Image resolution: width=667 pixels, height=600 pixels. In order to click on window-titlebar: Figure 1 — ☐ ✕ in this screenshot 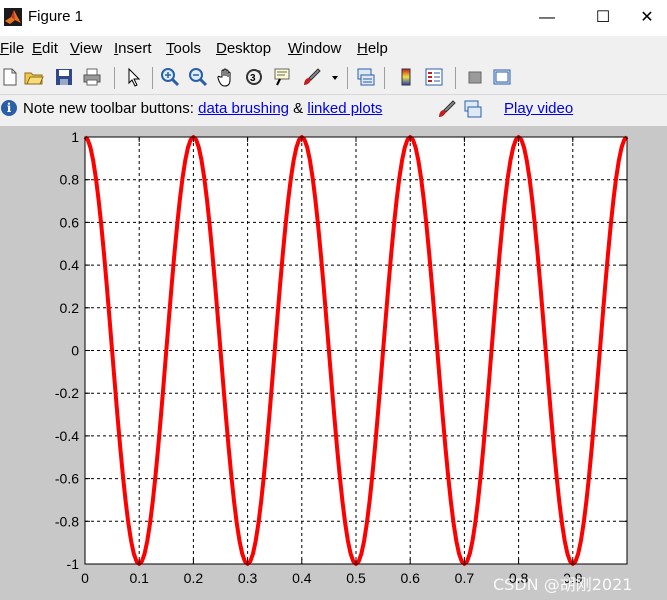, I will do `click(333, 18)`.